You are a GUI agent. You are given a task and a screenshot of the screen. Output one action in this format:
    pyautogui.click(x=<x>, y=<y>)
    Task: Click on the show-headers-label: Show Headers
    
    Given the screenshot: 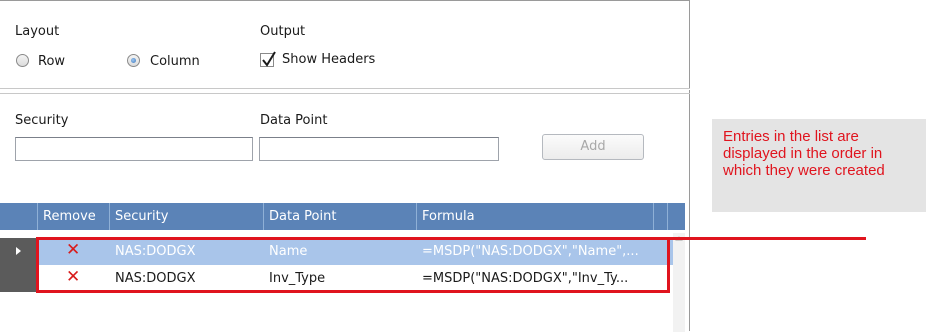 What is the action you would take?
    pyautogui.click(x=328, y=59)
    